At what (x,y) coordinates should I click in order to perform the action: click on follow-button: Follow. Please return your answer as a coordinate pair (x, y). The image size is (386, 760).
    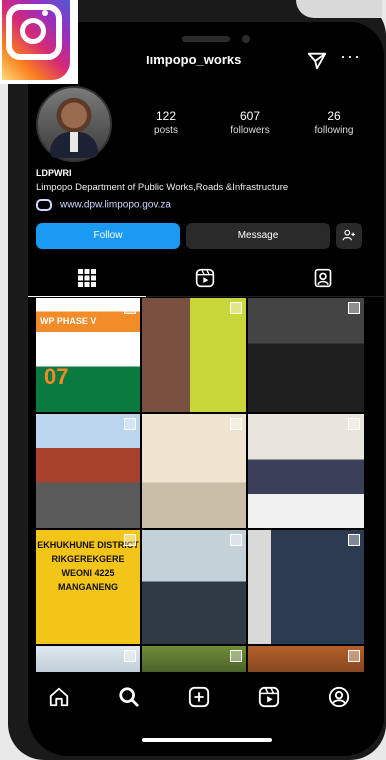
    Looking at the image, I should click on (108, 236).